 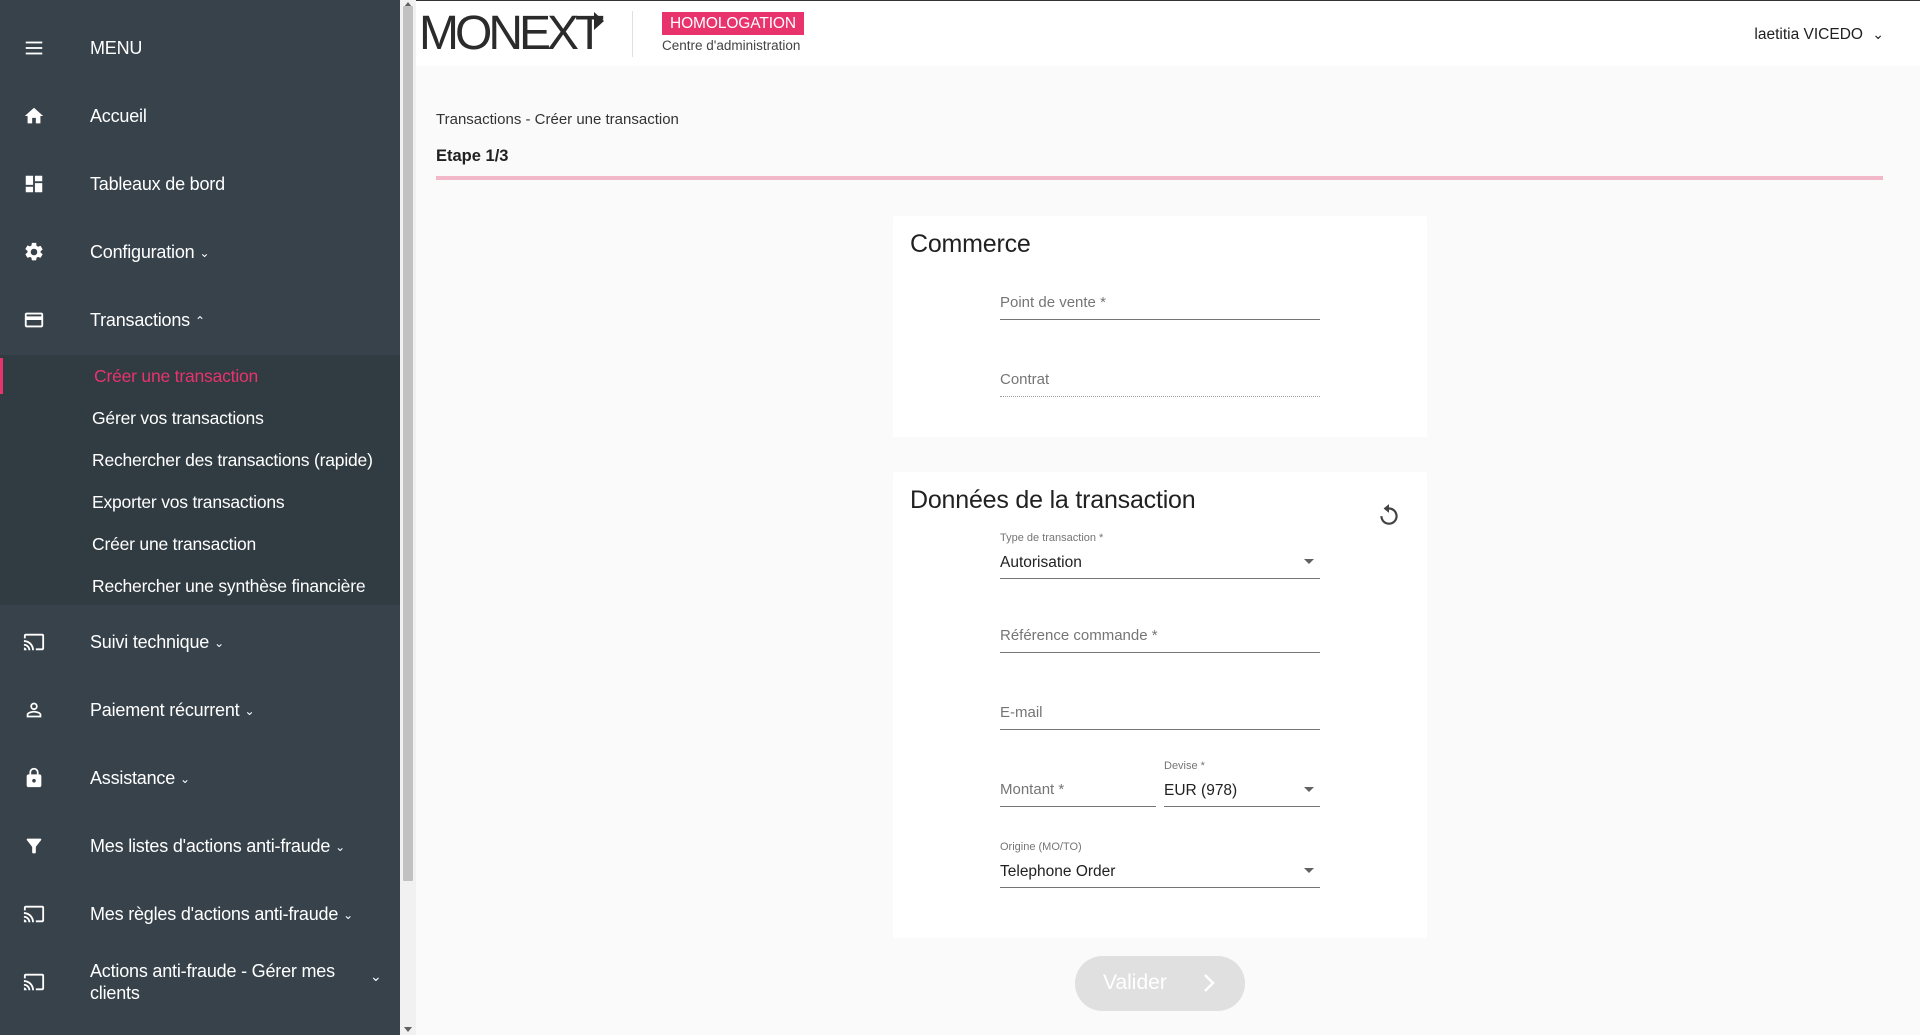 I want to click on active-indicator, so click(x=1, y=376).